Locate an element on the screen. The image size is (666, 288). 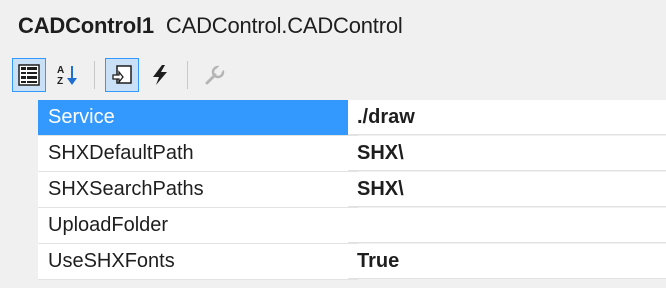
events-lightning-icon is located at coordinates (160, 75).